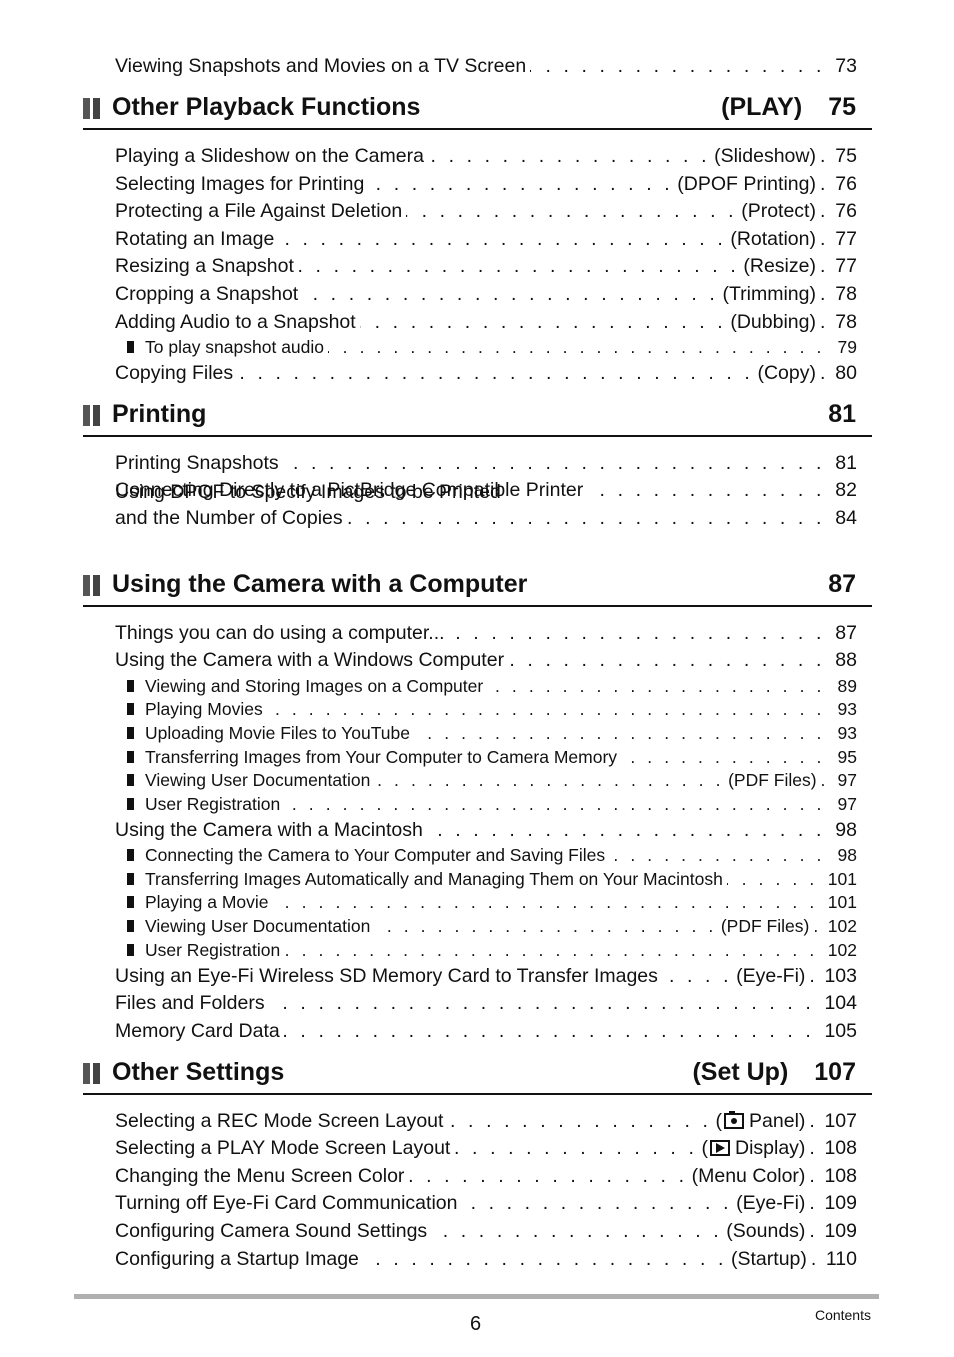 Image resolution: width=954 pixels, height=1357 pixels. Describe the element at coordinates (842, 584) in the screenshot. I see `section-page-info: 87` at that location.